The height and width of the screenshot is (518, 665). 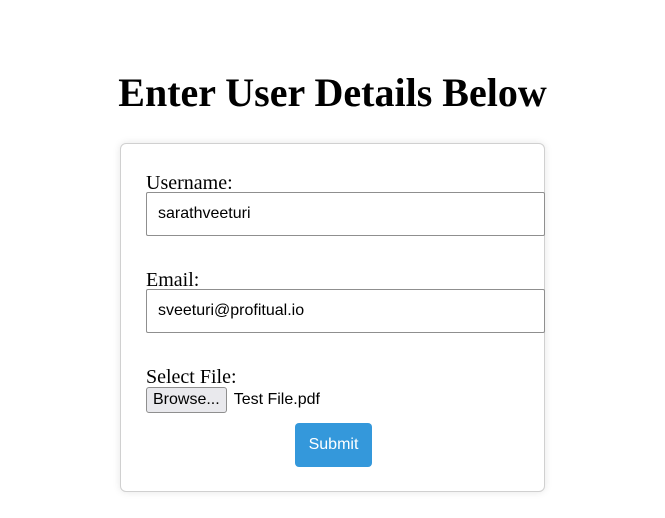 I want to click on file-label: Select File:, so click(x=191, y=377).